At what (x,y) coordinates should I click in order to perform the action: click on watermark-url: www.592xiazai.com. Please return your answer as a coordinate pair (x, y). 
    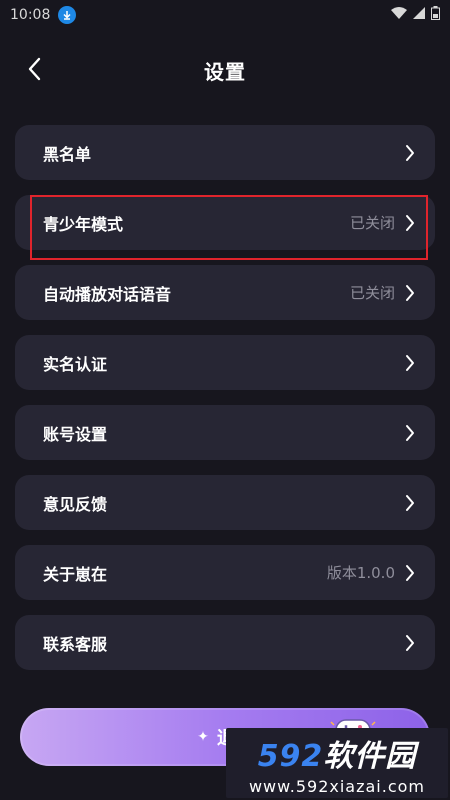
    Looking at the image, I should click on (337, 786).